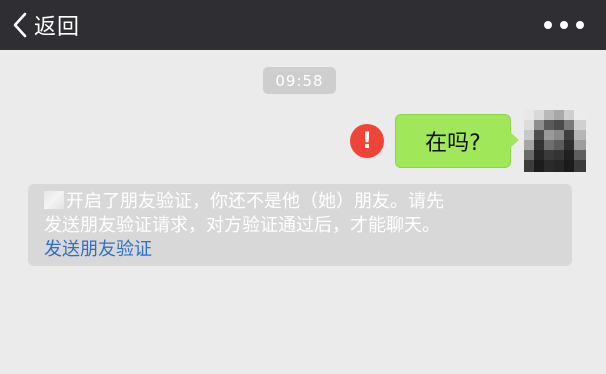 The image size is (606, 374). What do you see at coordinates (367, 141) in the screenshot?
I see `exclamation-error-icon: !` at bounding box center [367, 141].